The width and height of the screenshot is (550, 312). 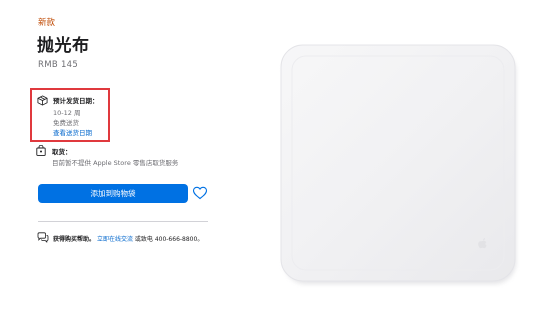 I want to click on help-prefix: 获得购买帮助。, so click(x=74, y=239).